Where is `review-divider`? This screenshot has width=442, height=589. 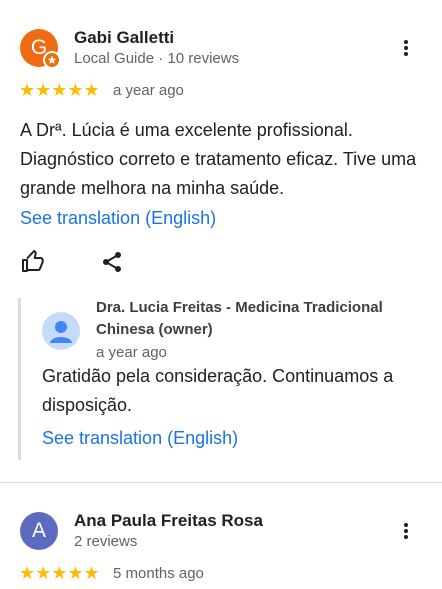
review-divider is located at coordinates (221, 482).